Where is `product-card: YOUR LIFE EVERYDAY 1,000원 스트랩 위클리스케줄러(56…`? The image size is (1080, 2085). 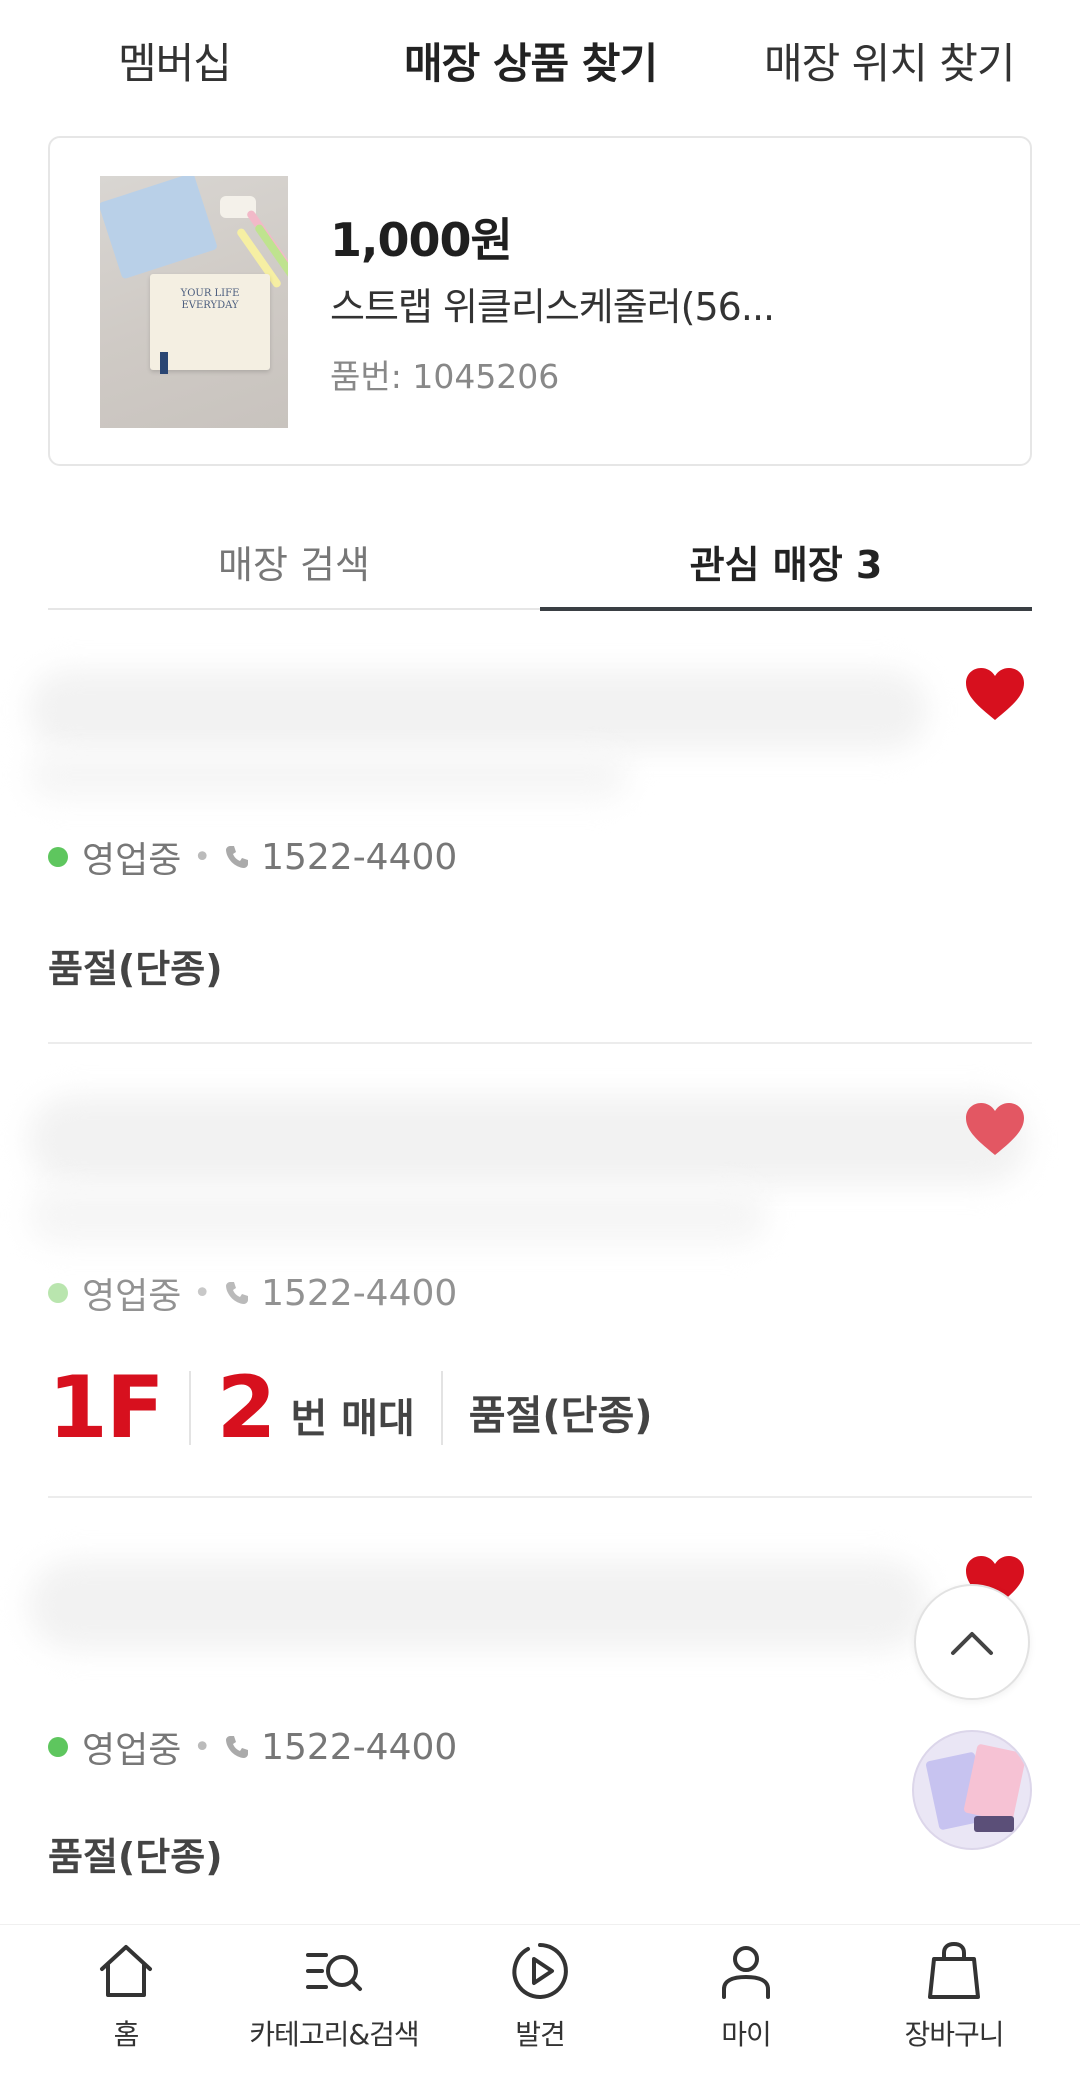 product-card: YOUR LIFE EVERYDAY 1,000원 스트랩 위클리스케줄러(56… is located at coordinates (540, 301).